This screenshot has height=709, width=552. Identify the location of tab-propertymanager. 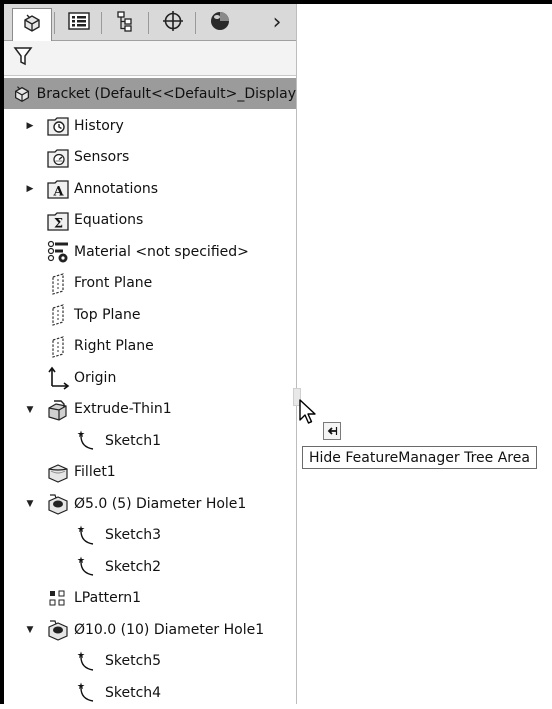
(79, 23).